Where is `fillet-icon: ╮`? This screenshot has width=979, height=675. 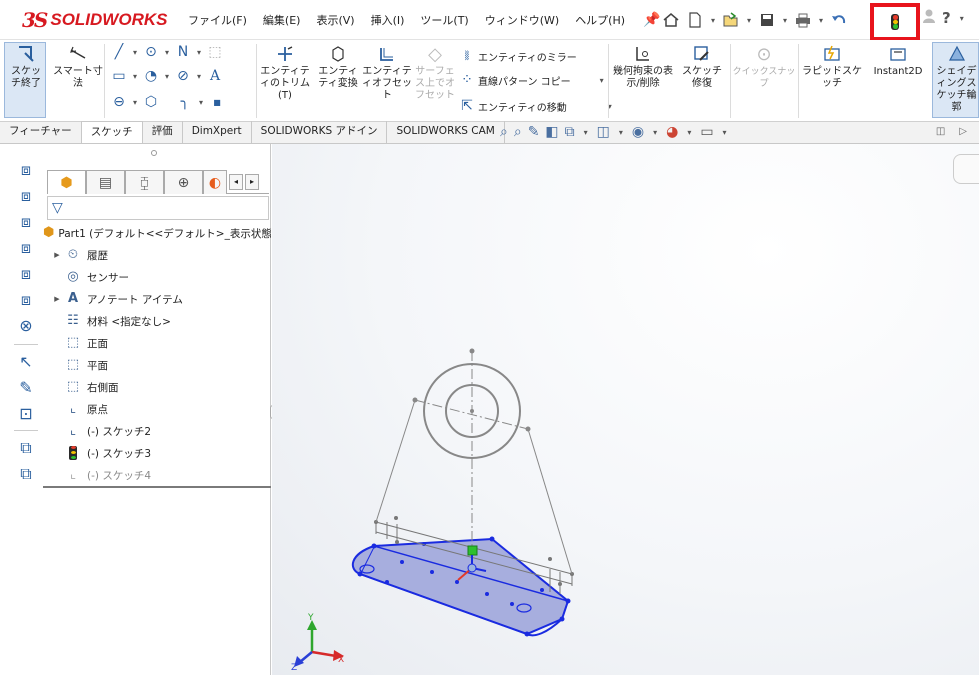 fillet-icon: ╮ is located at coordinates (185, 102).